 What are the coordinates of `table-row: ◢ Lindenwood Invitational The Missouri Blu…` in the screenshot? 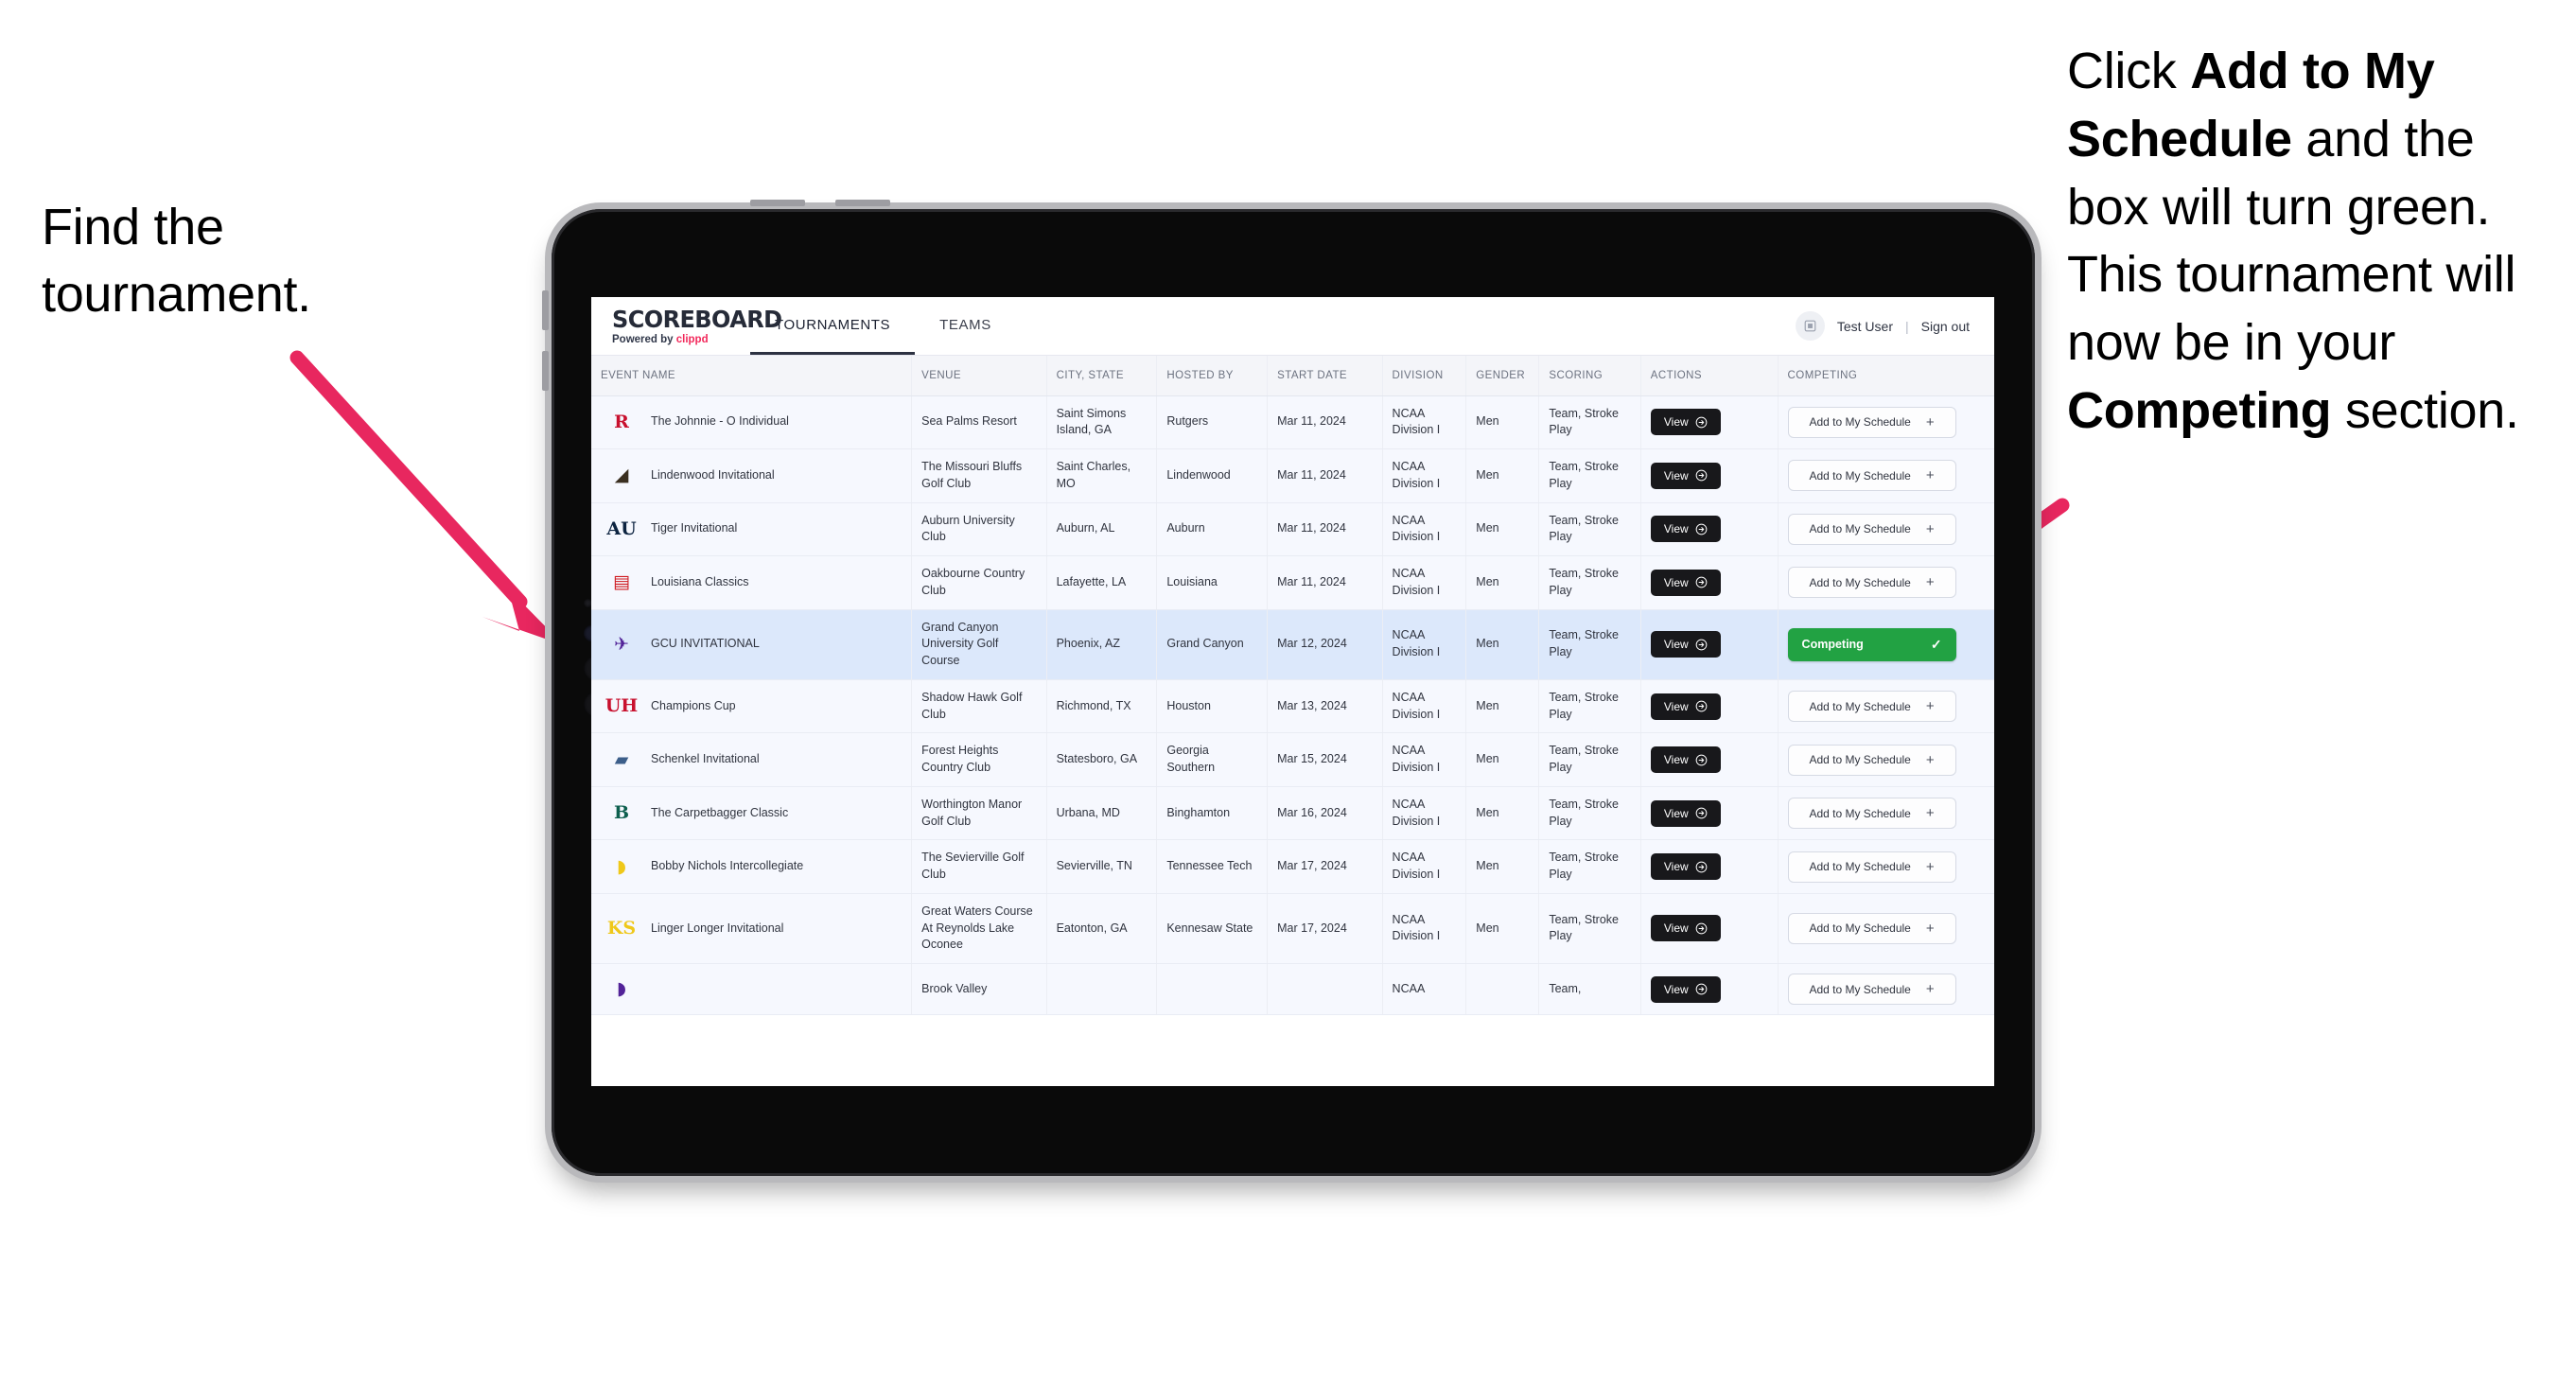 It's located at (1293, 475).